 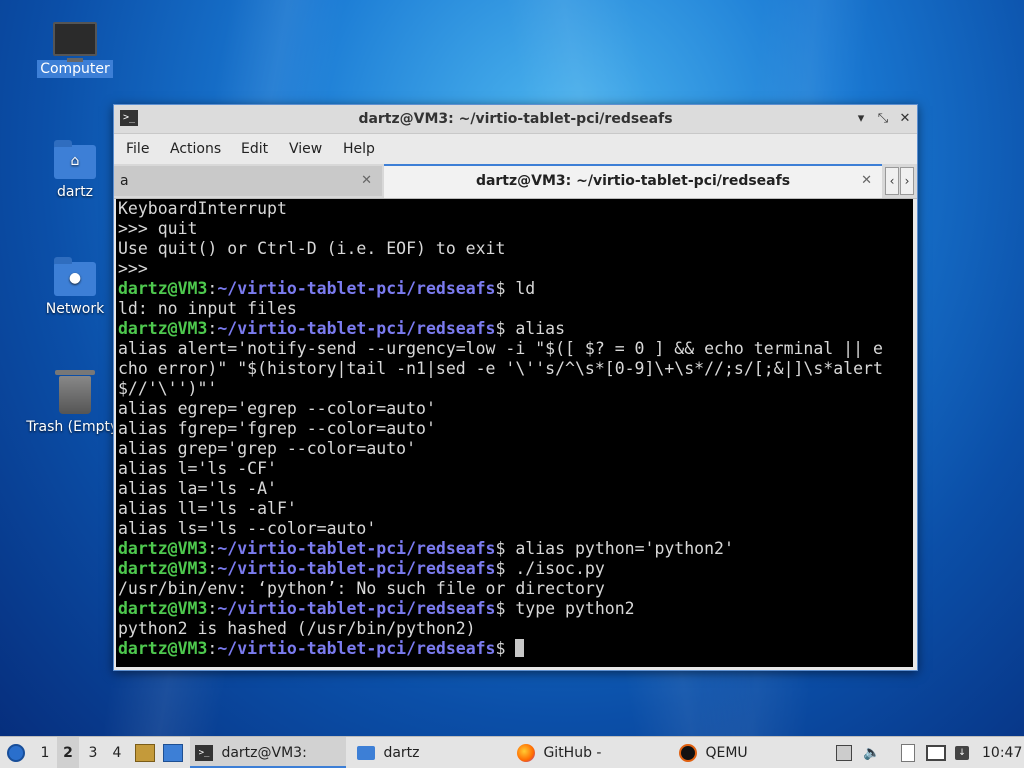 I want to click on terminal-line: alias fgrep='fgrep --color=auto', so click(x=515, y=429).